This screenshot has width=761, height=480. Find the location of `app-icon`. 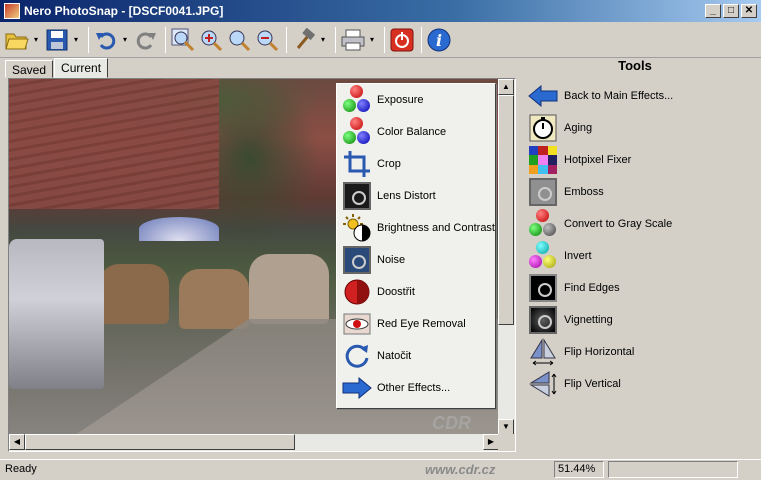

app-icon is located at coordinates (12, 11).